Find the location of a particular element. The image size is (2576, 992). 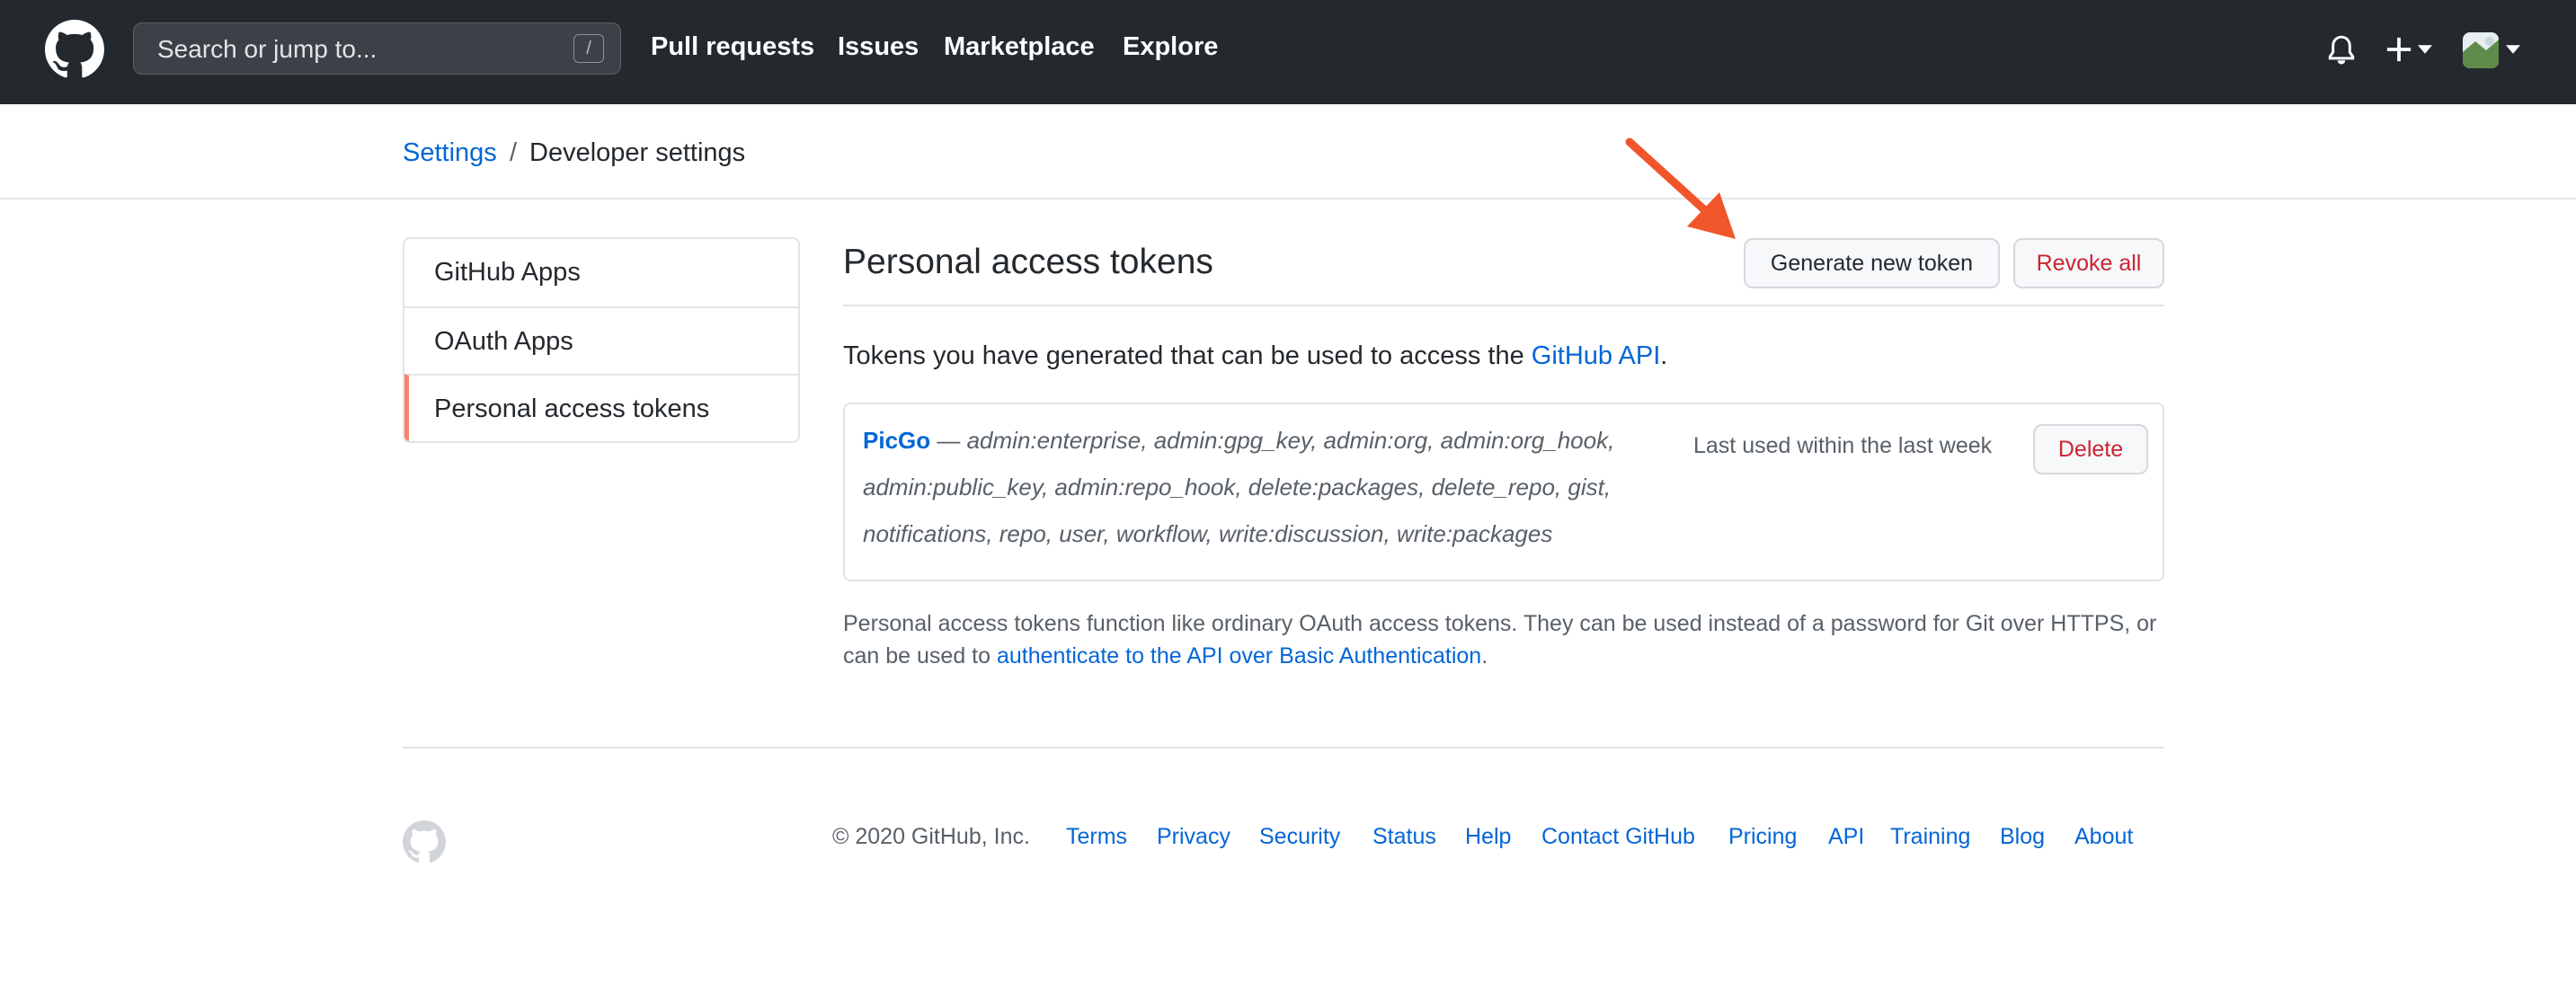

search-input is located at coordinates (368, 49).